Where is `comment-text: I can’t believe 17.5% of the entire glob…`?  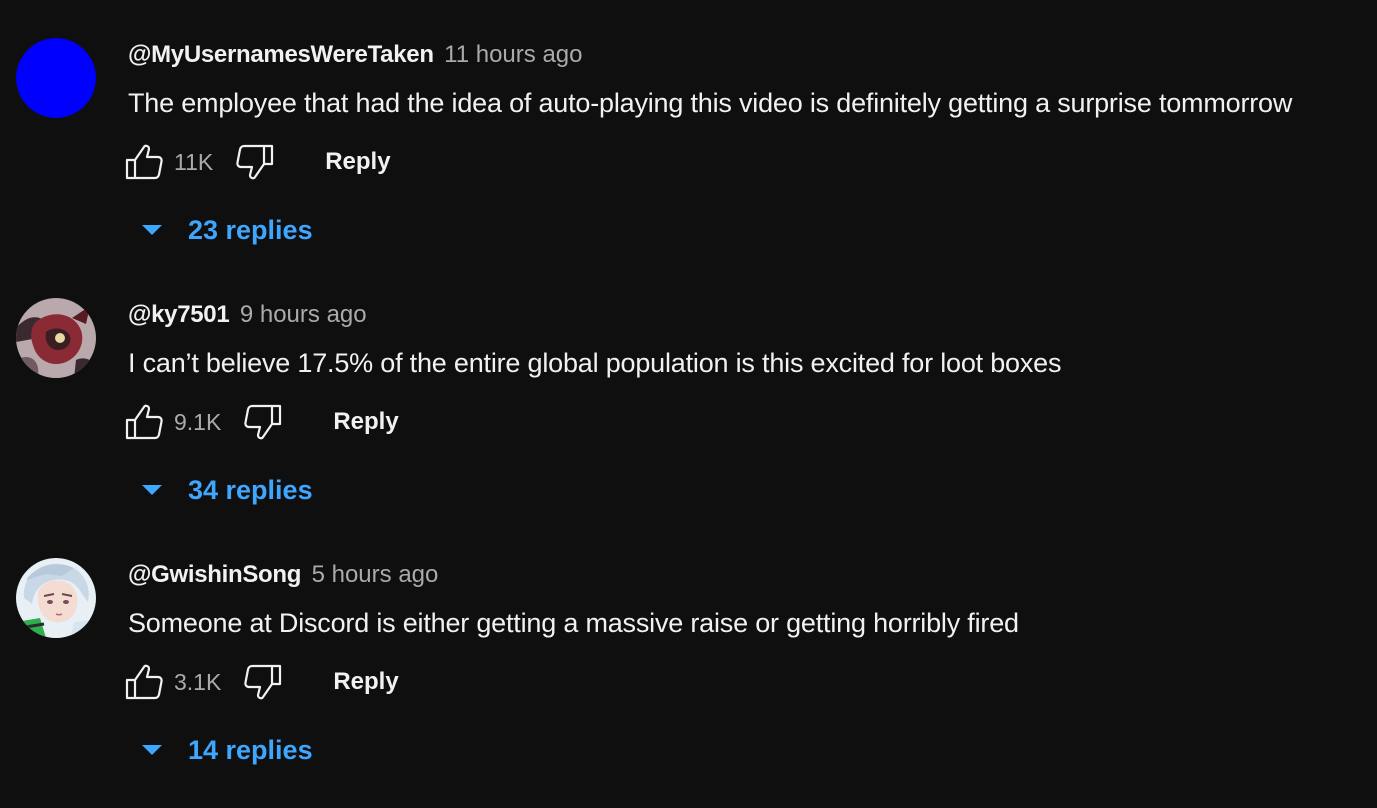 comment-text: I can’t believe 17.5% of the entire glob… is located at coordinates (595, 363).